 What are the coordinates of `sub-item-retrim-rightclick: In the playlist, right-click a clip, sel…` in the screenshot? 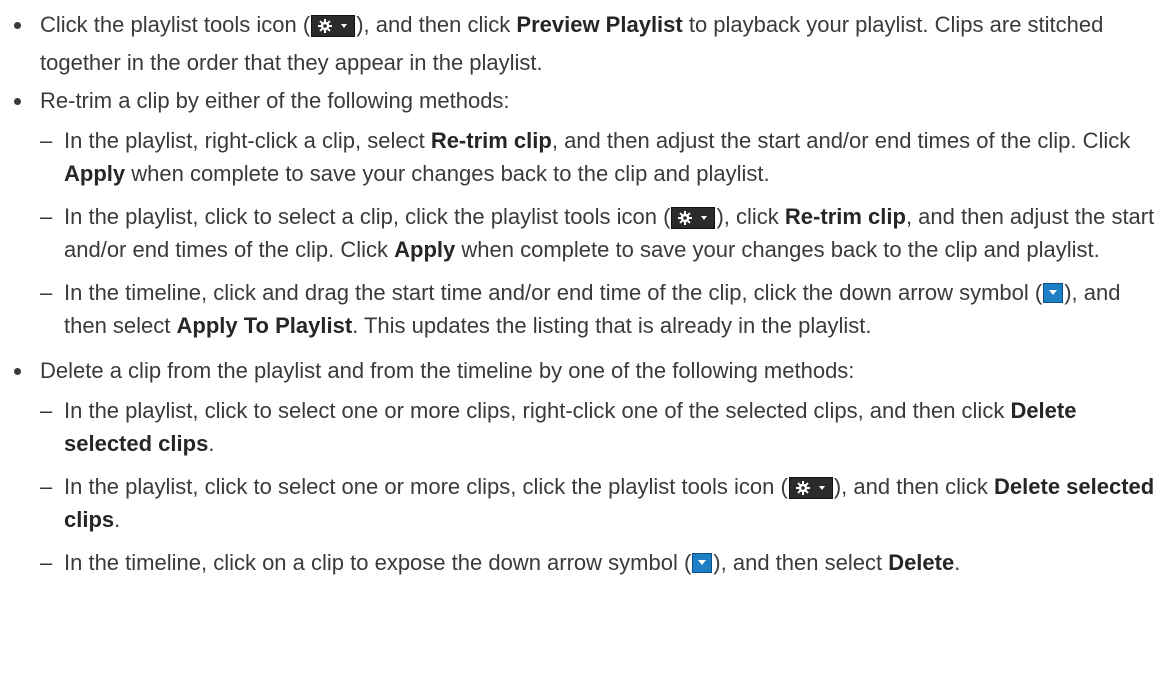 It's located at (601, 157).